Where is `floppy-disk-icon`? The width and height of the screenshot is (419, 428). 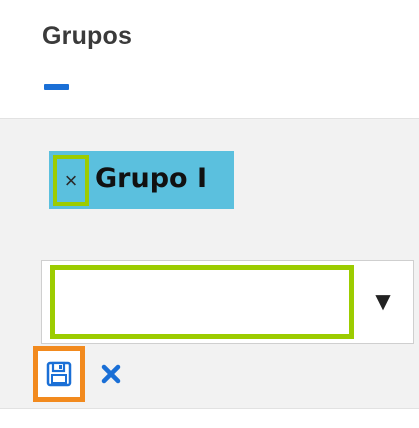 floppy-disk-icon is located at coordinates (59, 374).